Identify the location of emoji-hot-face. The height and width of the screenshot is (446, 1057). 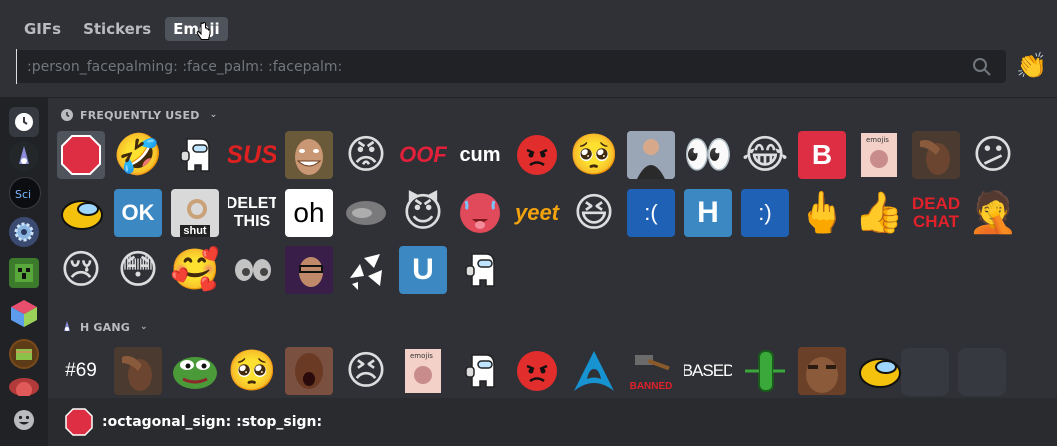
(480, 213).